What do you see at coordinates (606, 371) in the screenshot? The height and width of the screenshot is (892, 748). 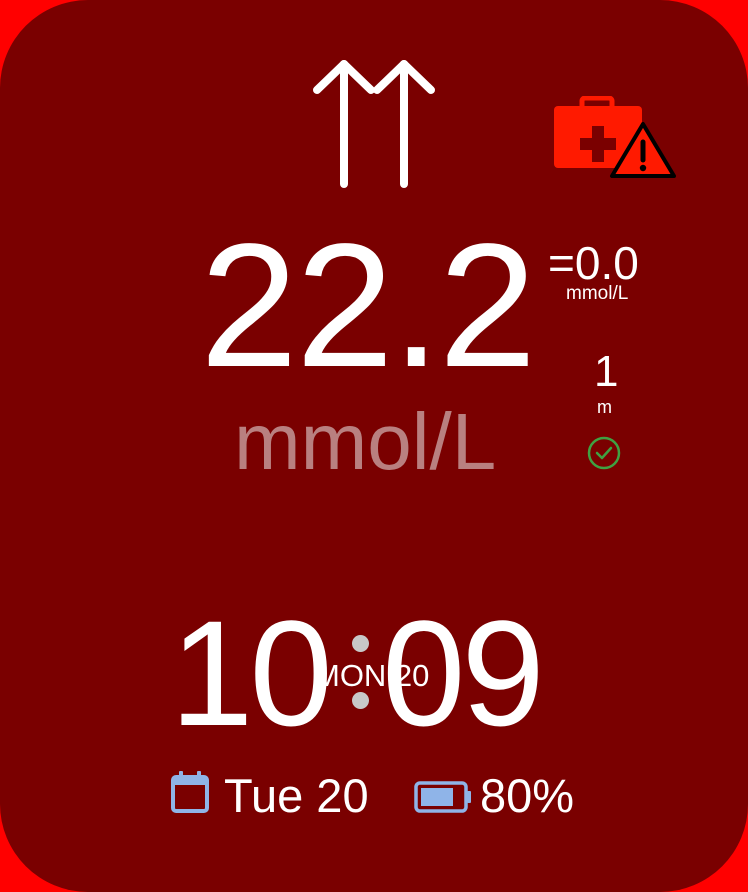 I see `reading-age: 1` at bounding box center [606, 371].